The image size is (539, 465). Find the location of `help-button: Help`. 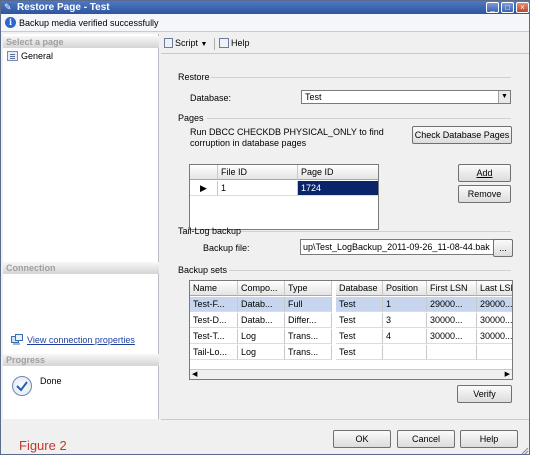

help-button: Help is located at coordinates (489, 439).